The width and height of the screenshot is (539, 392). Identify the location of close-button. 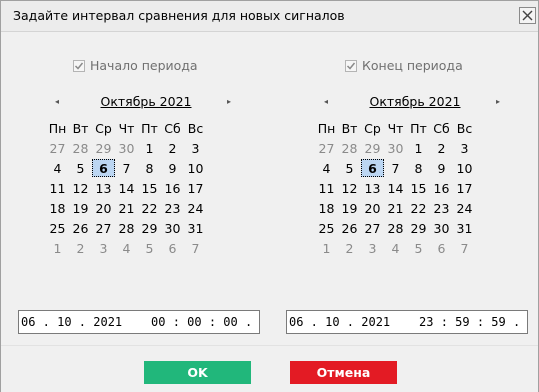
(527, 15).